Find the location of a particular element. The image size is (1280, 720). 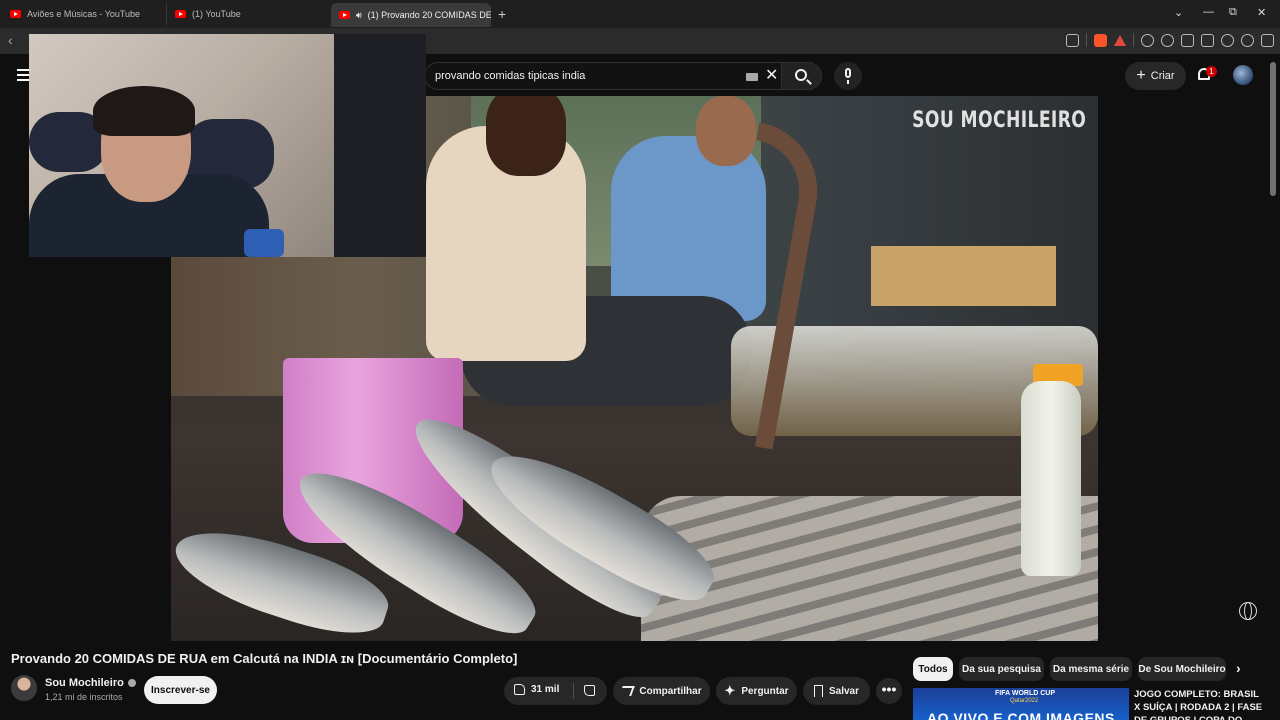

webcam-chair is located at coordinates (264, 243).